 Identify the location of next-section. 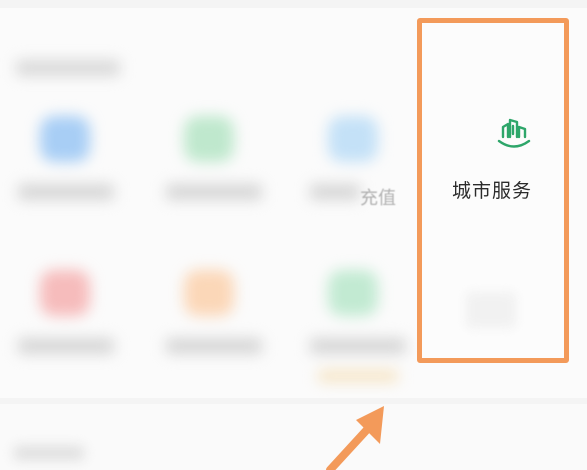
(293, 437).